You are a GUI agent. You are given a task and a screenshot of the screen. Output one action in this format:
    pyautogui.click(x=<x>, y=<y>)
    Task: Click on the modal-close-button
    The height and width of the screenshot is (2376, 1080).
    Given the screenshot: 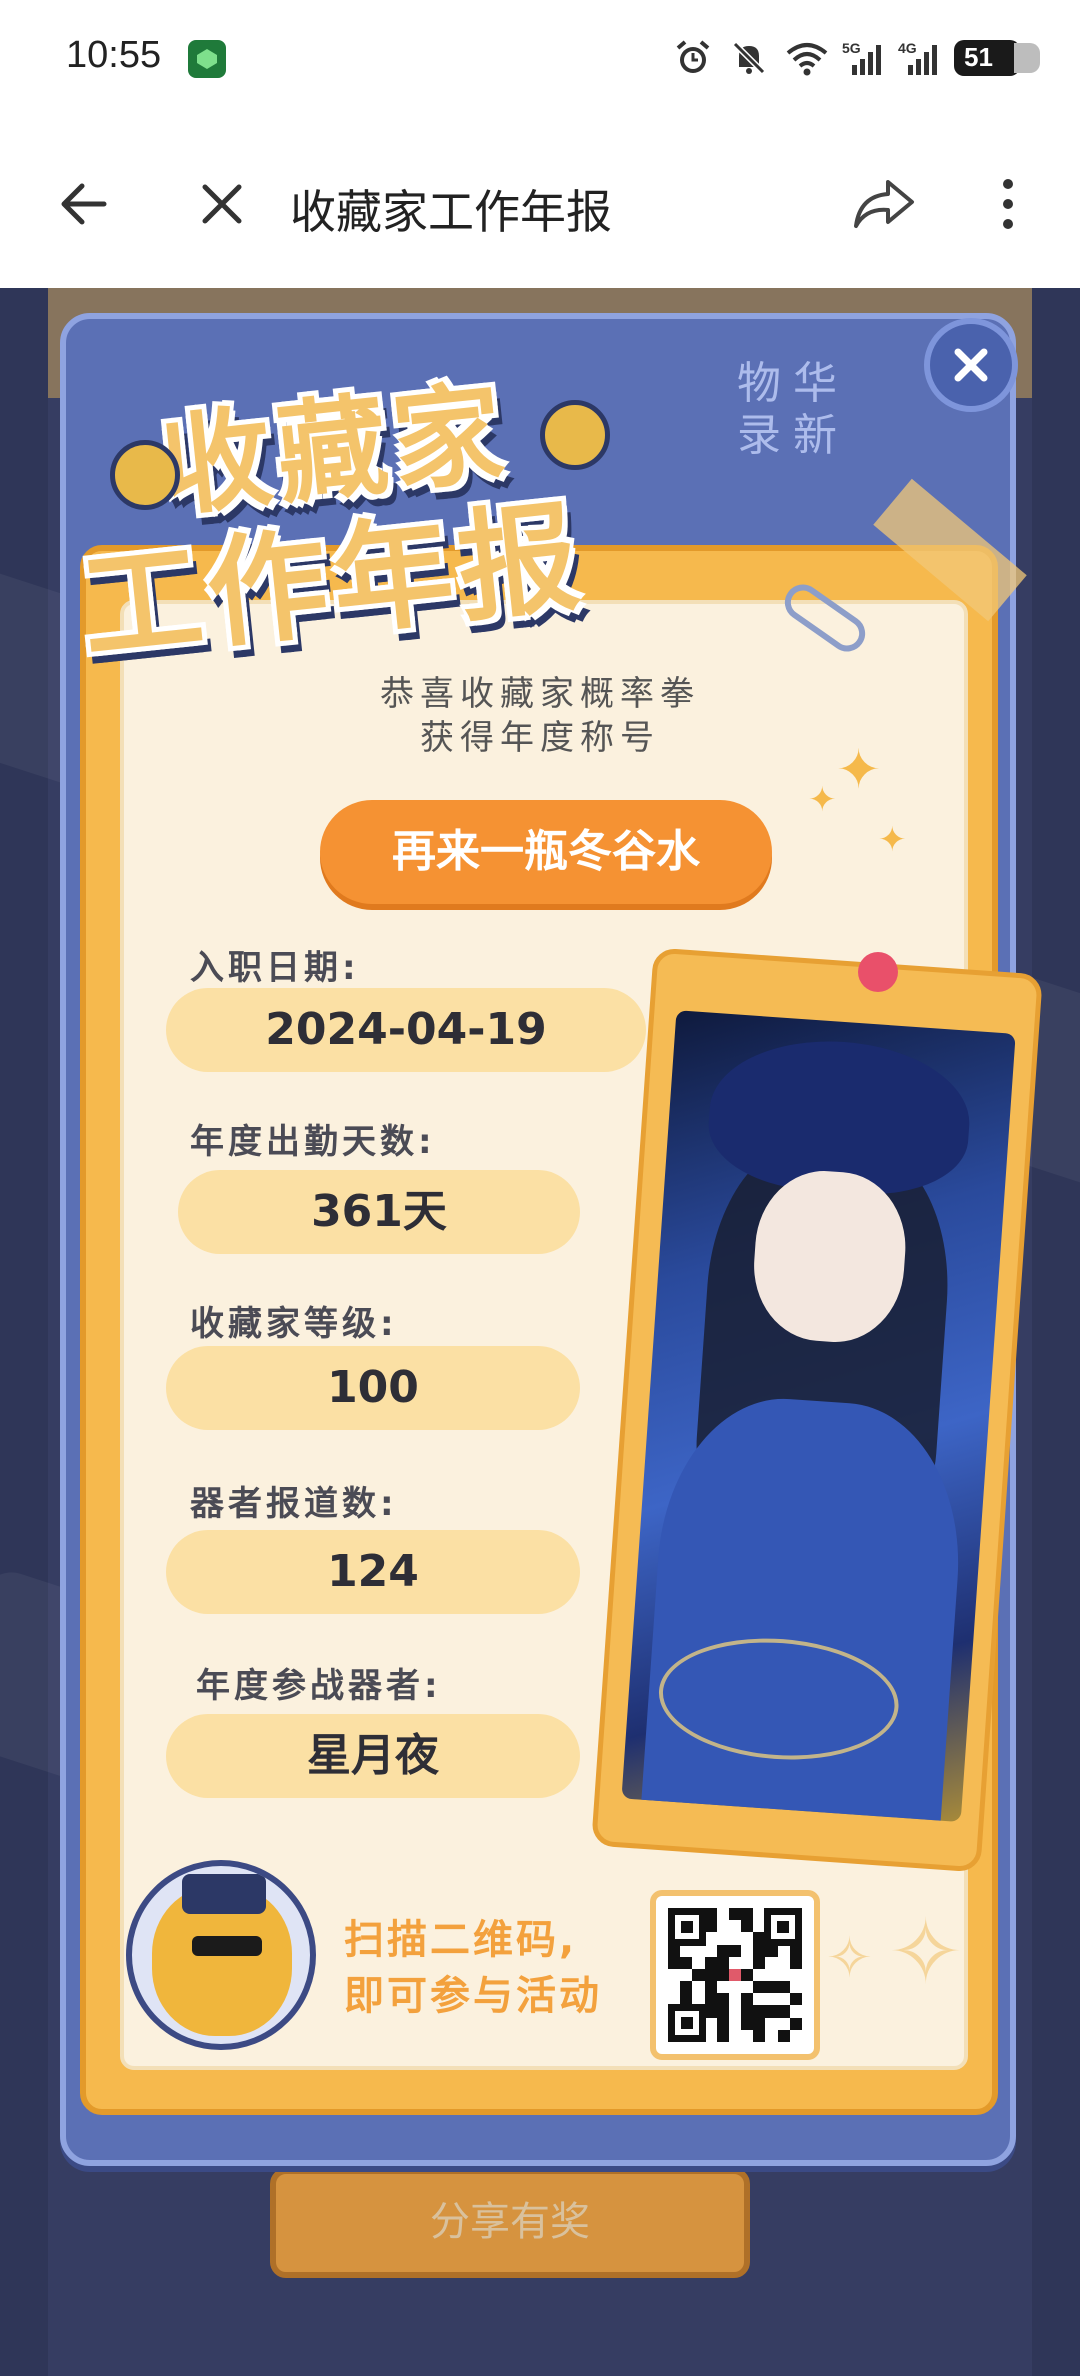 What is the action you would take?
    pyautogui.click(x=971, y=365)
    